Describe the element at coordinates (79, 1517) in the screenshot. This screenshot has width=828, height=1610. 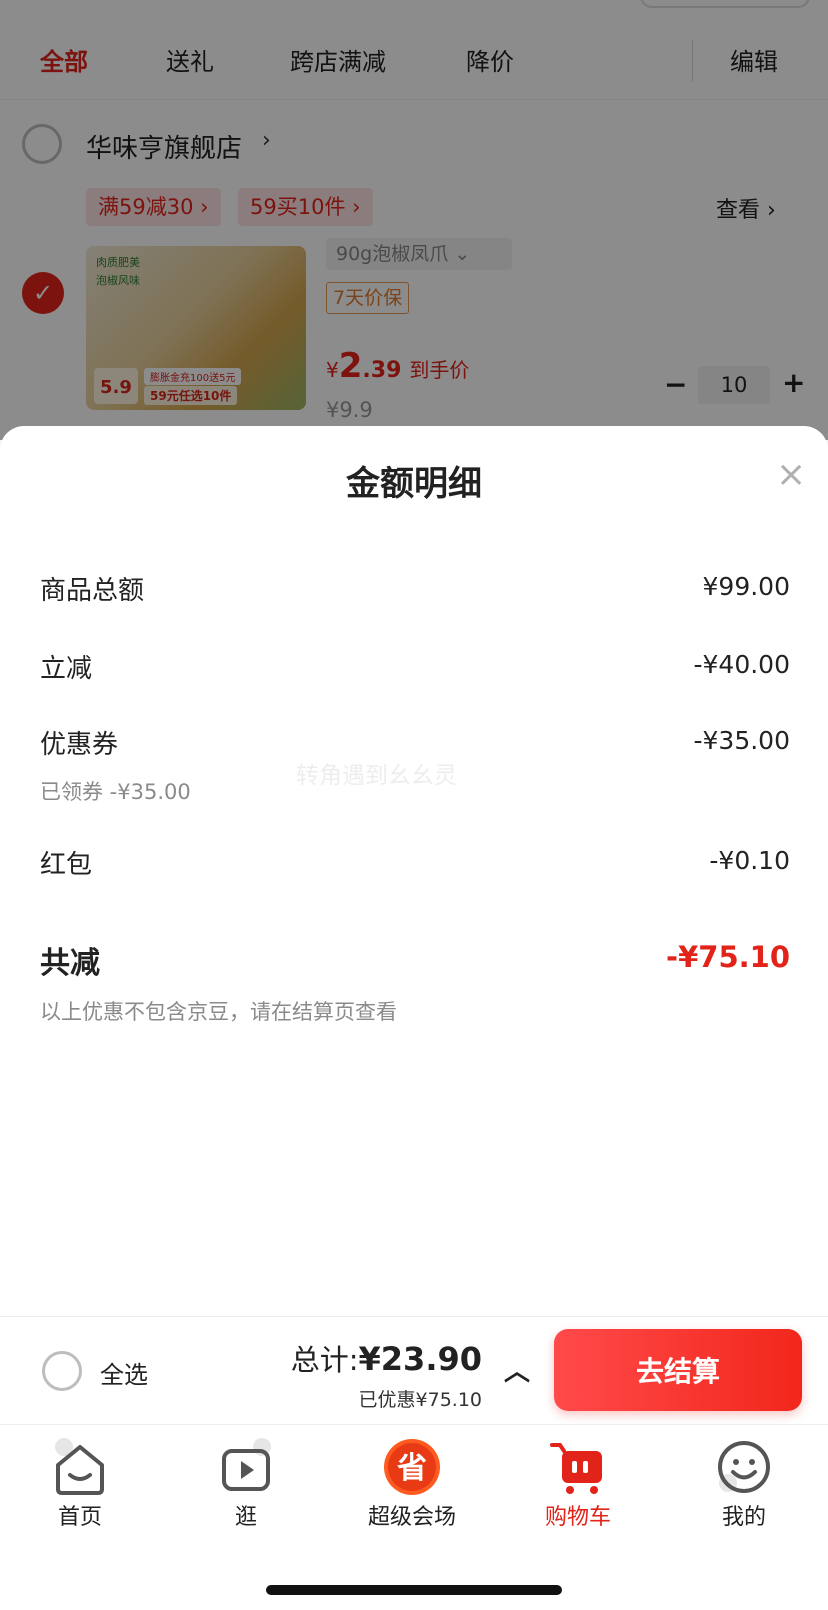
I see `nav-label: 首页` at that location.